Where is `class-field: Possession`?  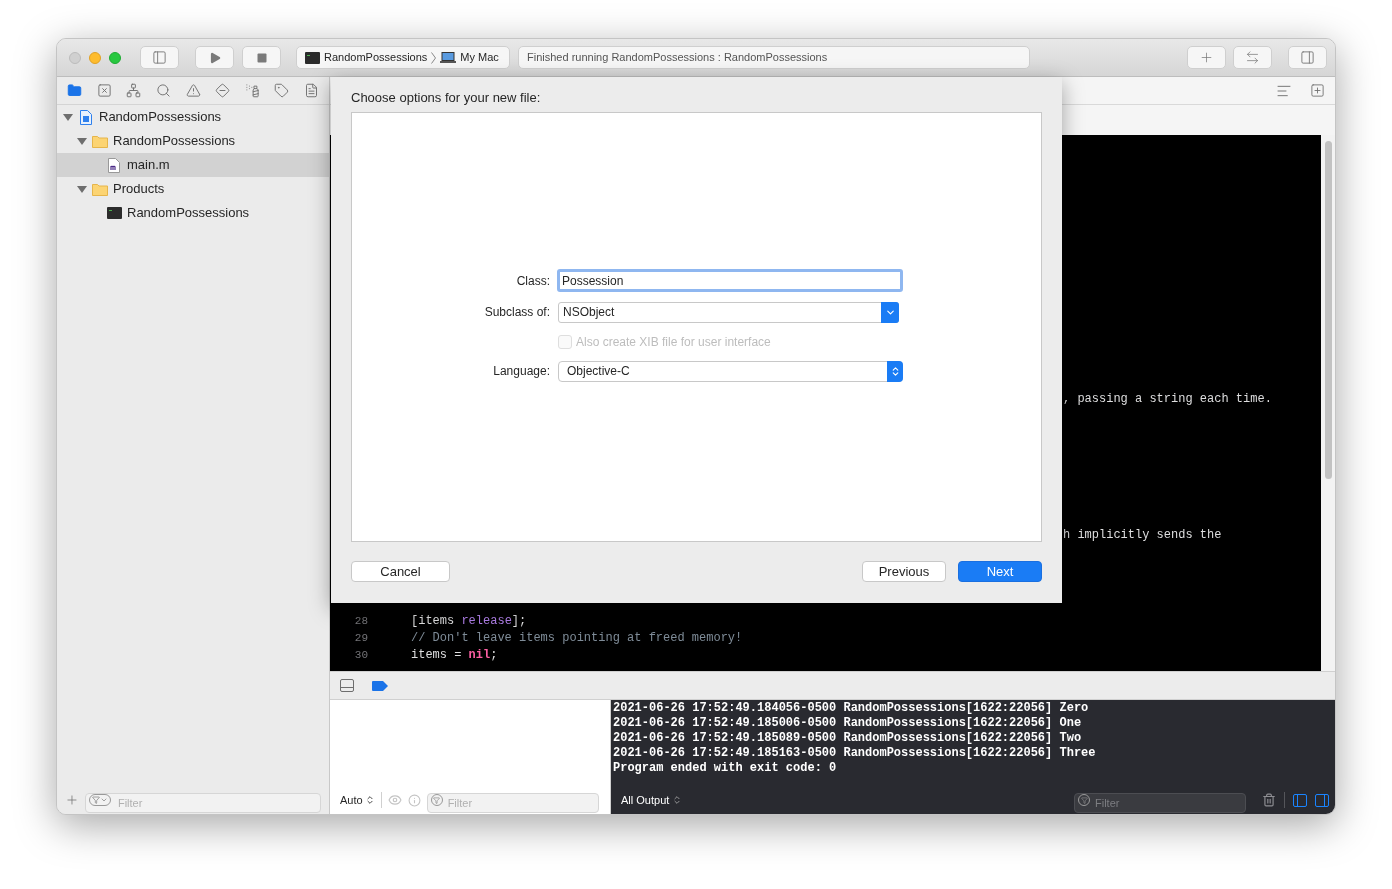
class-field: Possession is located at coordinates (730, 280).